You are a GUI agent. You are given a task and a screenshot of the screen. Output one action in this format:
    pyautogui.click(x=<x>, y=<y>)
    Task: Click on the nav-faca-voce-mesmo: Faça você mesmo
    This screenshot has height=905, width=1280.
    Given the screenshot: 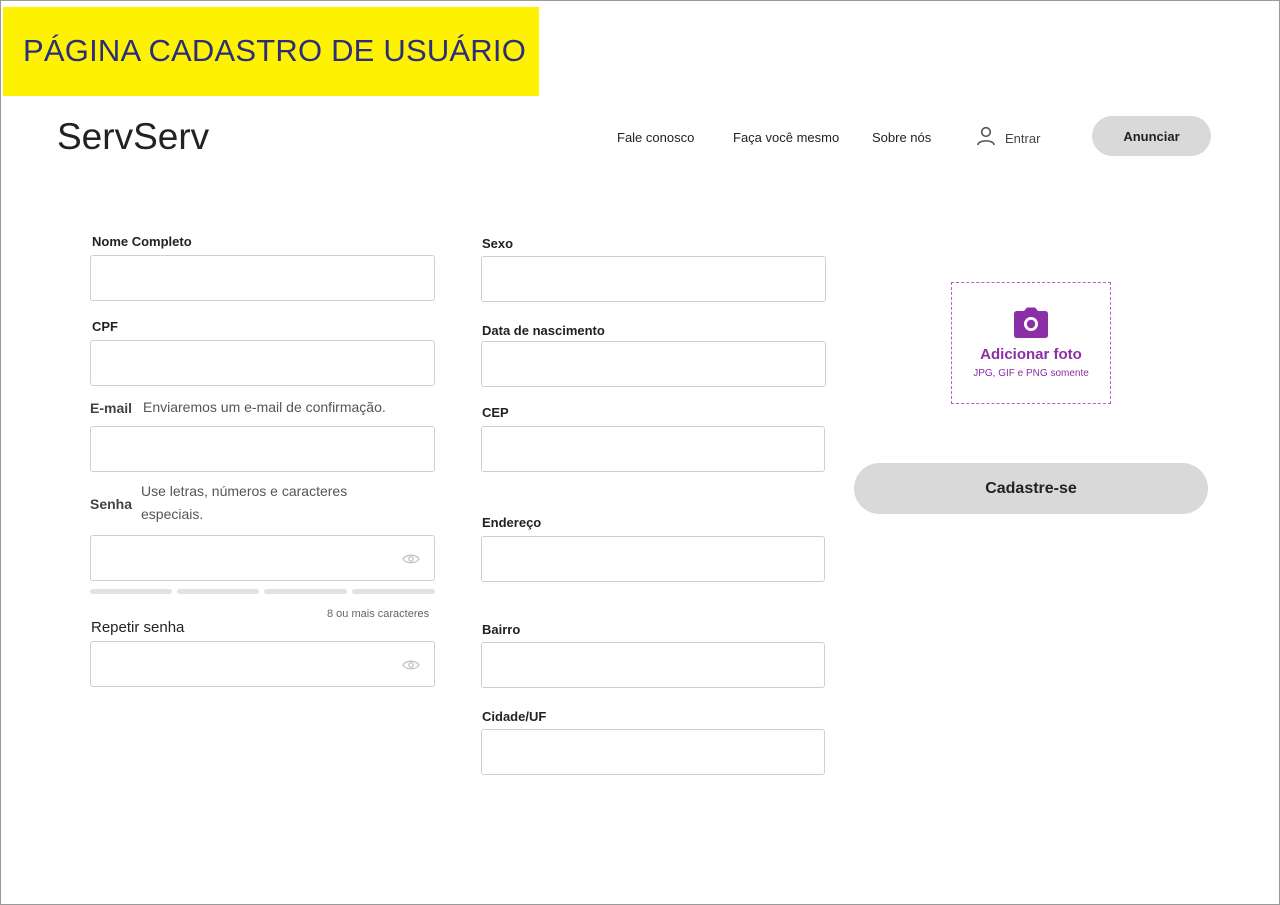 What is the action you would take?
    pyautogui.click(x=786, y=137)
    